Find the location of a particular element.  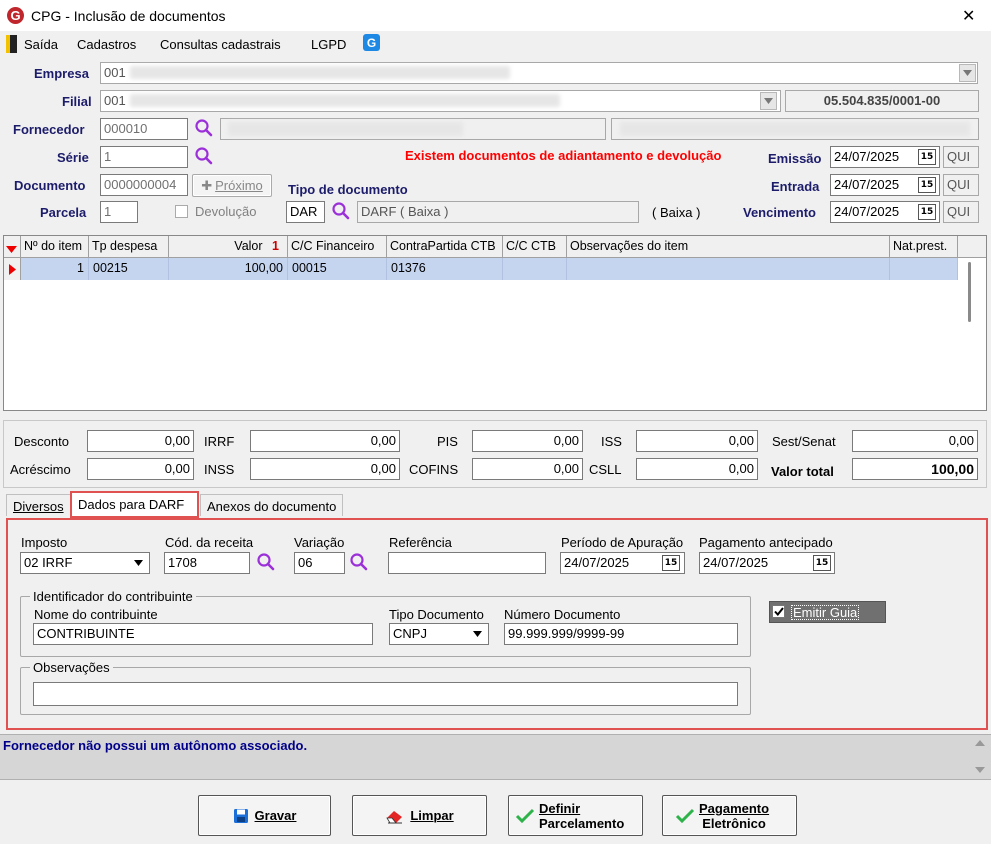

tipo-documento-search-icon is located at coordinates (341, 211).